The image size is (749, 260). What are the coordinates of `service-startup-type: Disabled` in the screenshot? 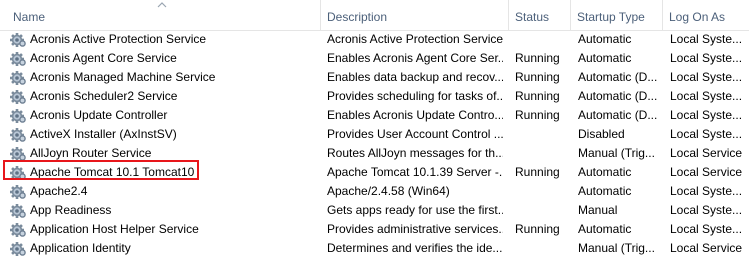 It's located at (601, 134).